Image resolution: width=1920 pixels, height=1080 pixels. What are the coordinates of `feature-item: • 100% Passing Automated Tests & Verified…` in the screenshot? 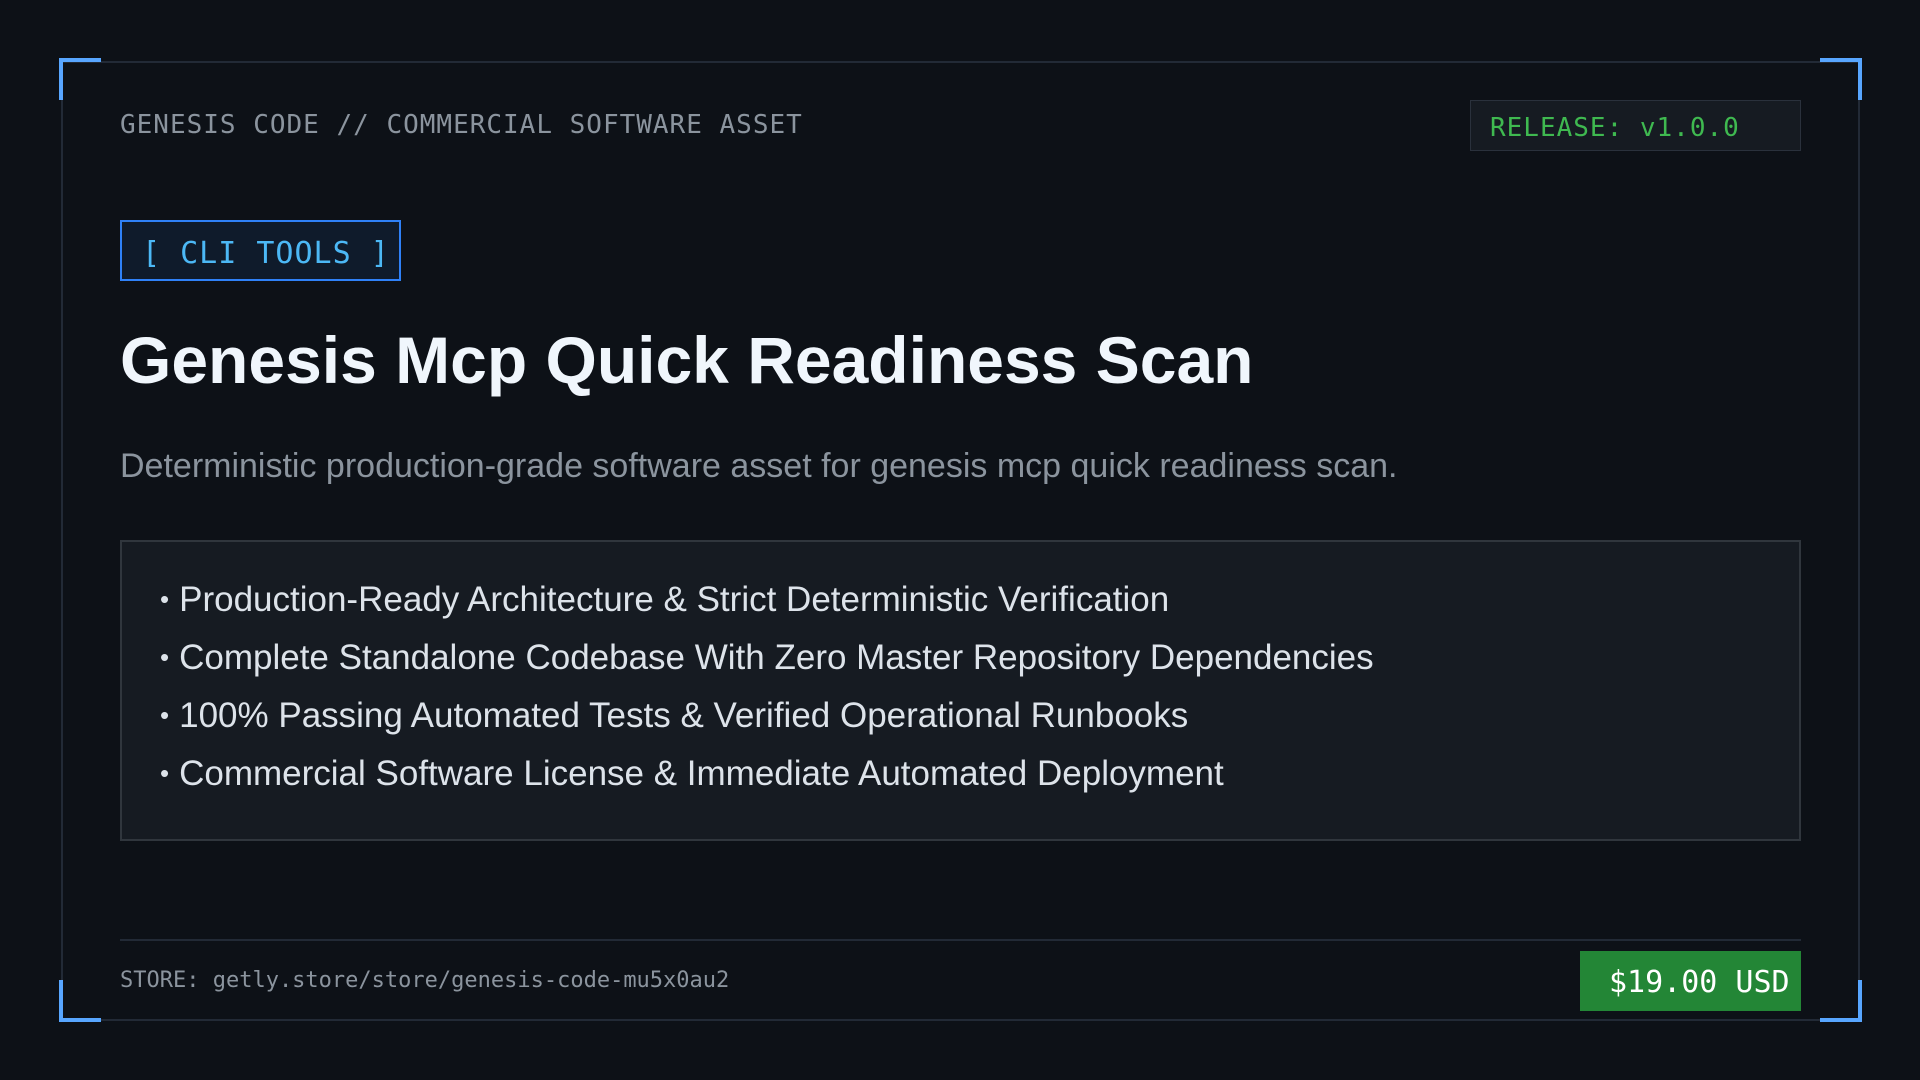 It's located at (979, 719).